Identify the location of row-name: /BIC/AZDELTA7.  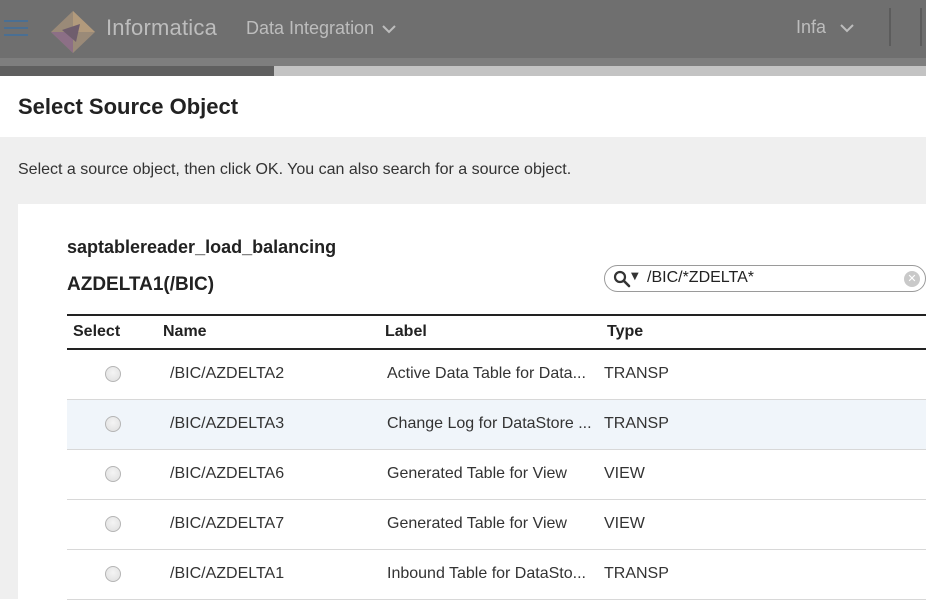
(227, 523).